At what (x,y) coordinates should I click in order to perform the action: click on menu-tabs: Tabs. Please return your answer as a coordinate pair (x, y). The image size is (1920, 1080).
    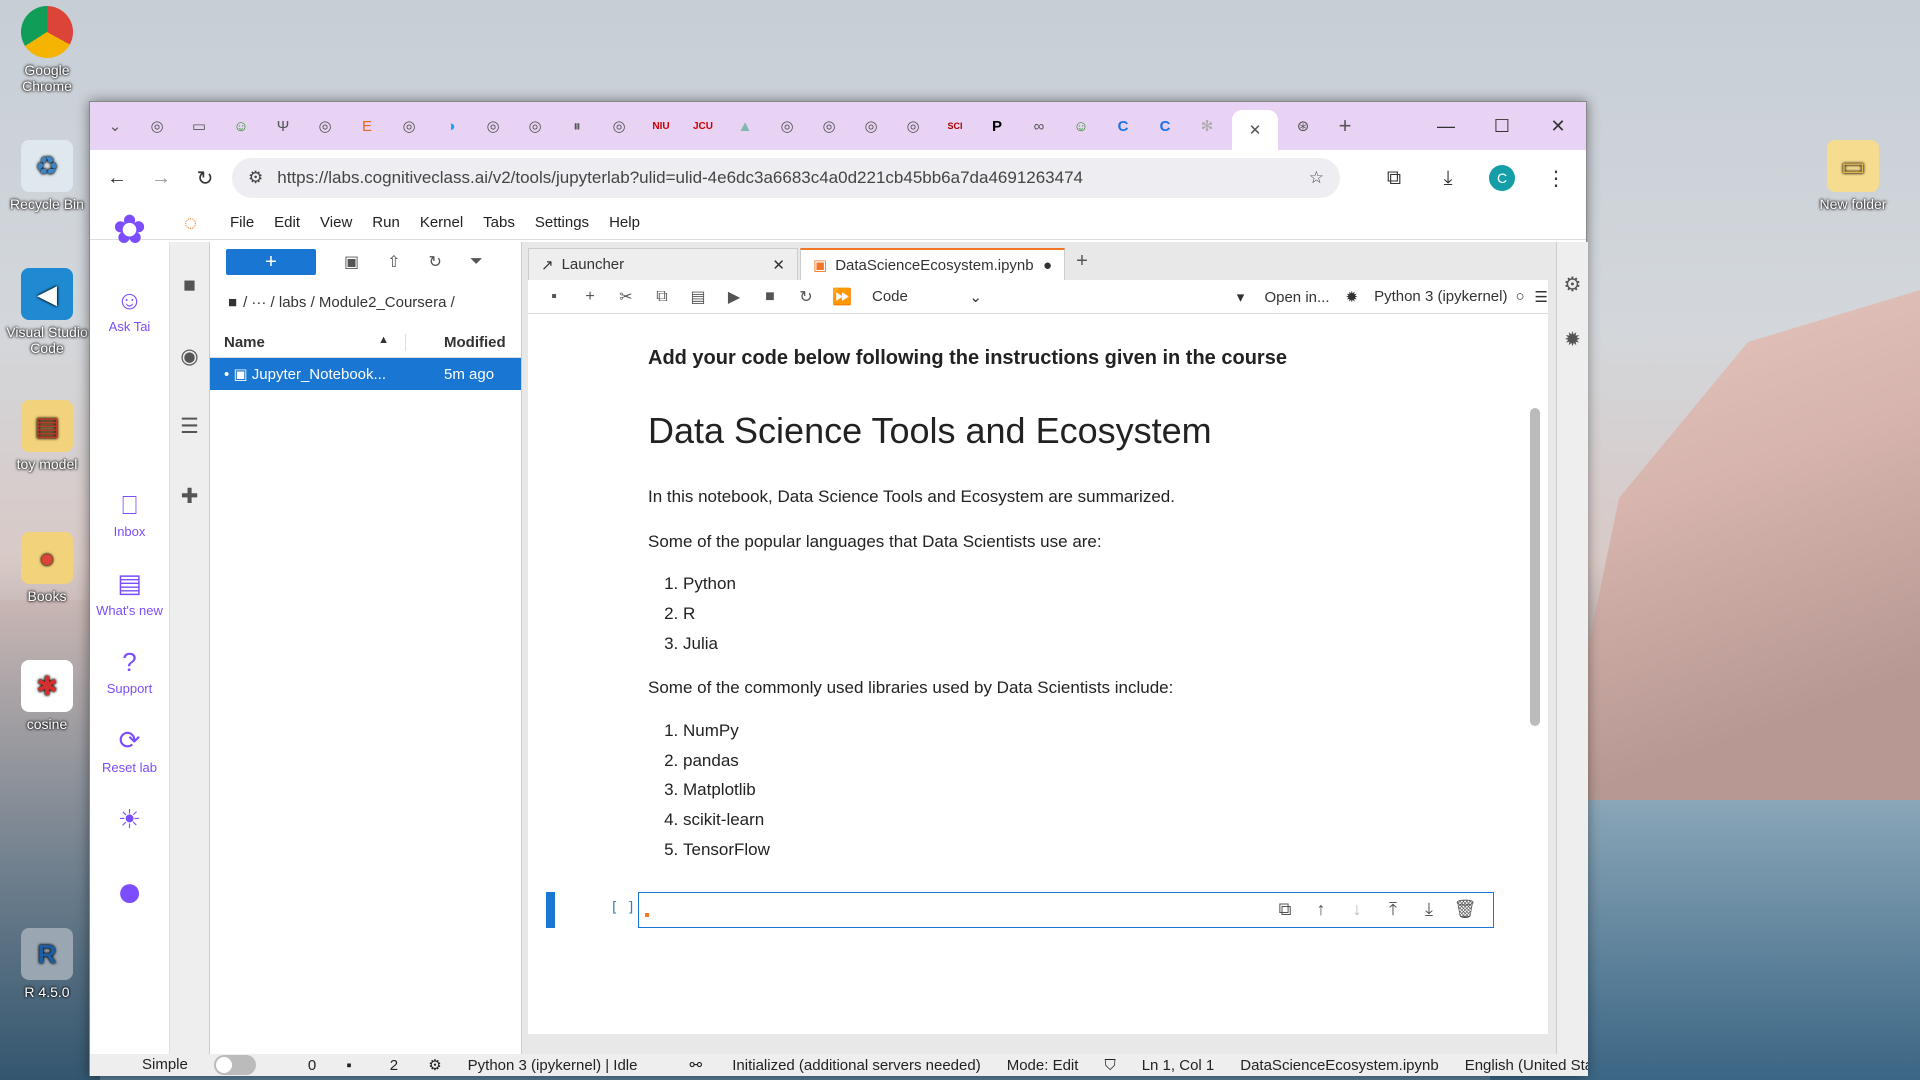
    Looking at the image, I should click on (499, 222).